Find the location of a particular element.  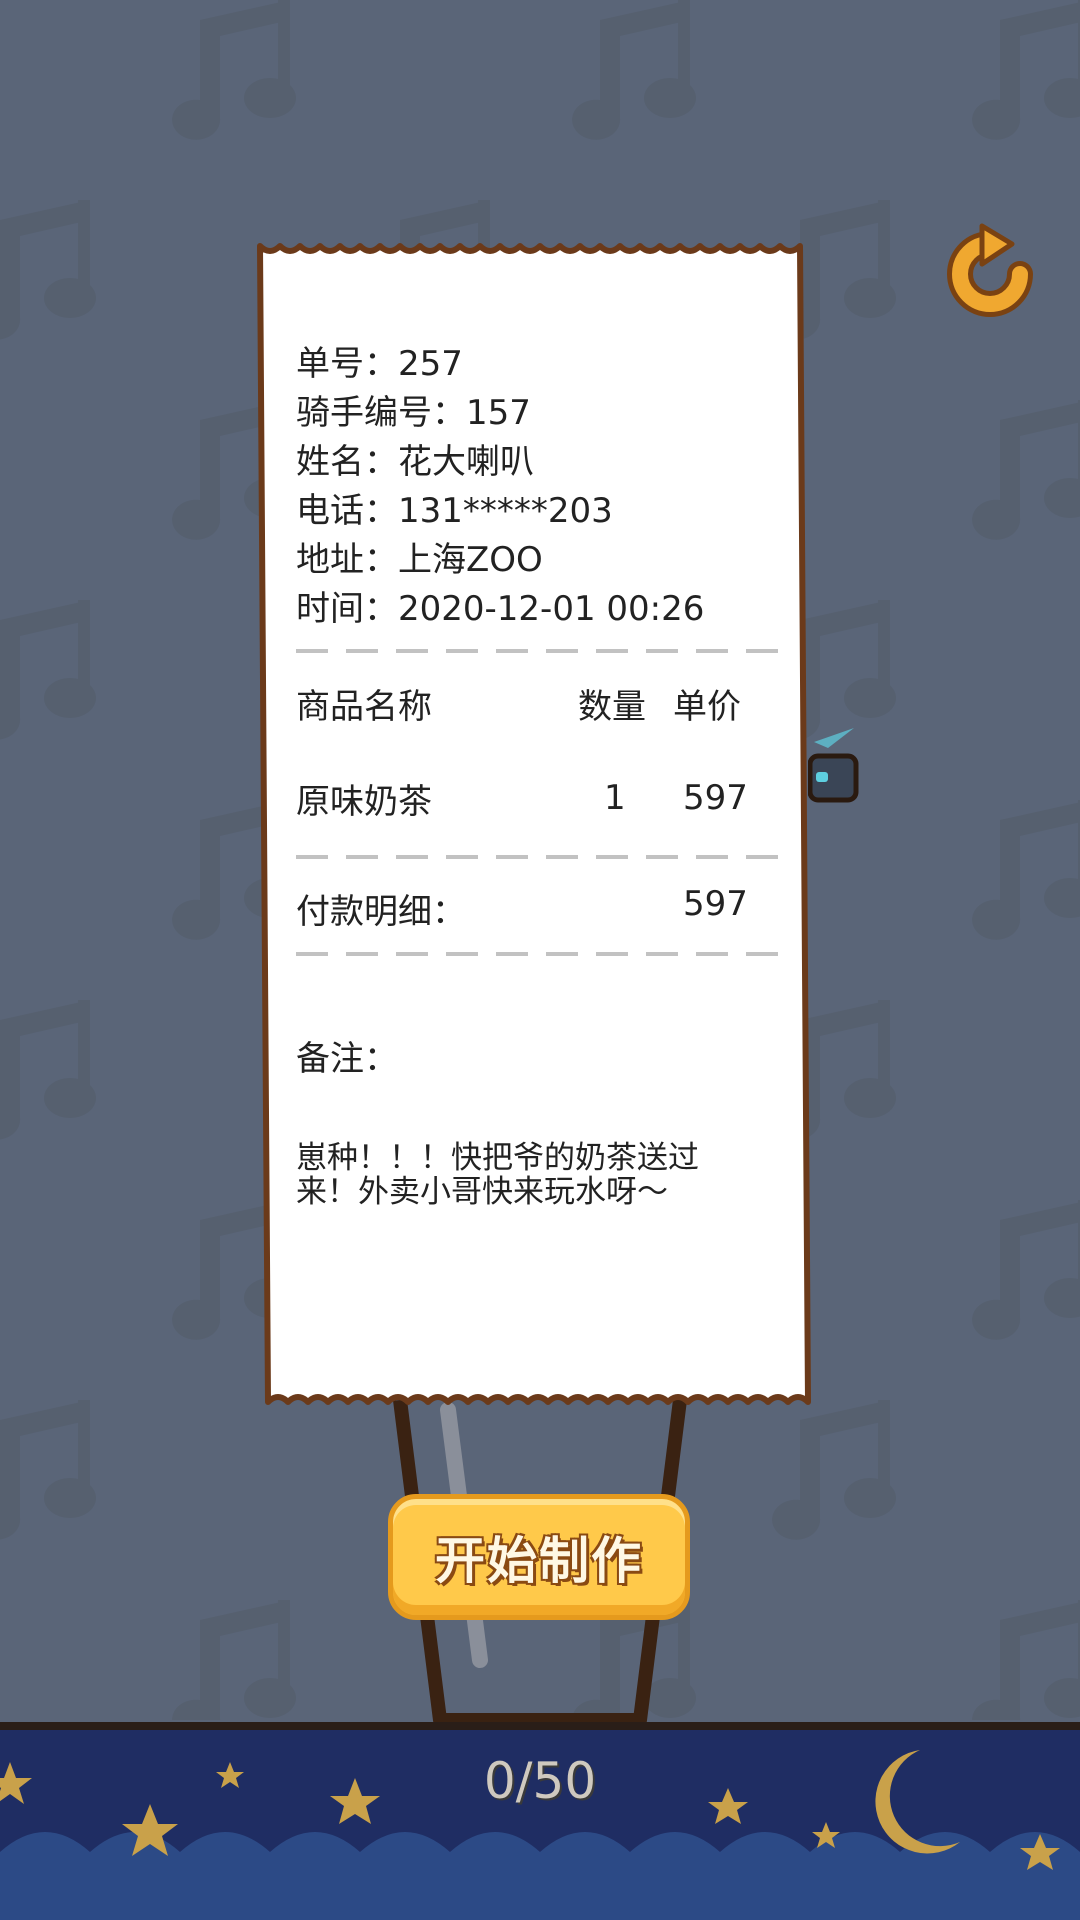

start-making-label: 开始制作 is located at coordinates (539, 1561).